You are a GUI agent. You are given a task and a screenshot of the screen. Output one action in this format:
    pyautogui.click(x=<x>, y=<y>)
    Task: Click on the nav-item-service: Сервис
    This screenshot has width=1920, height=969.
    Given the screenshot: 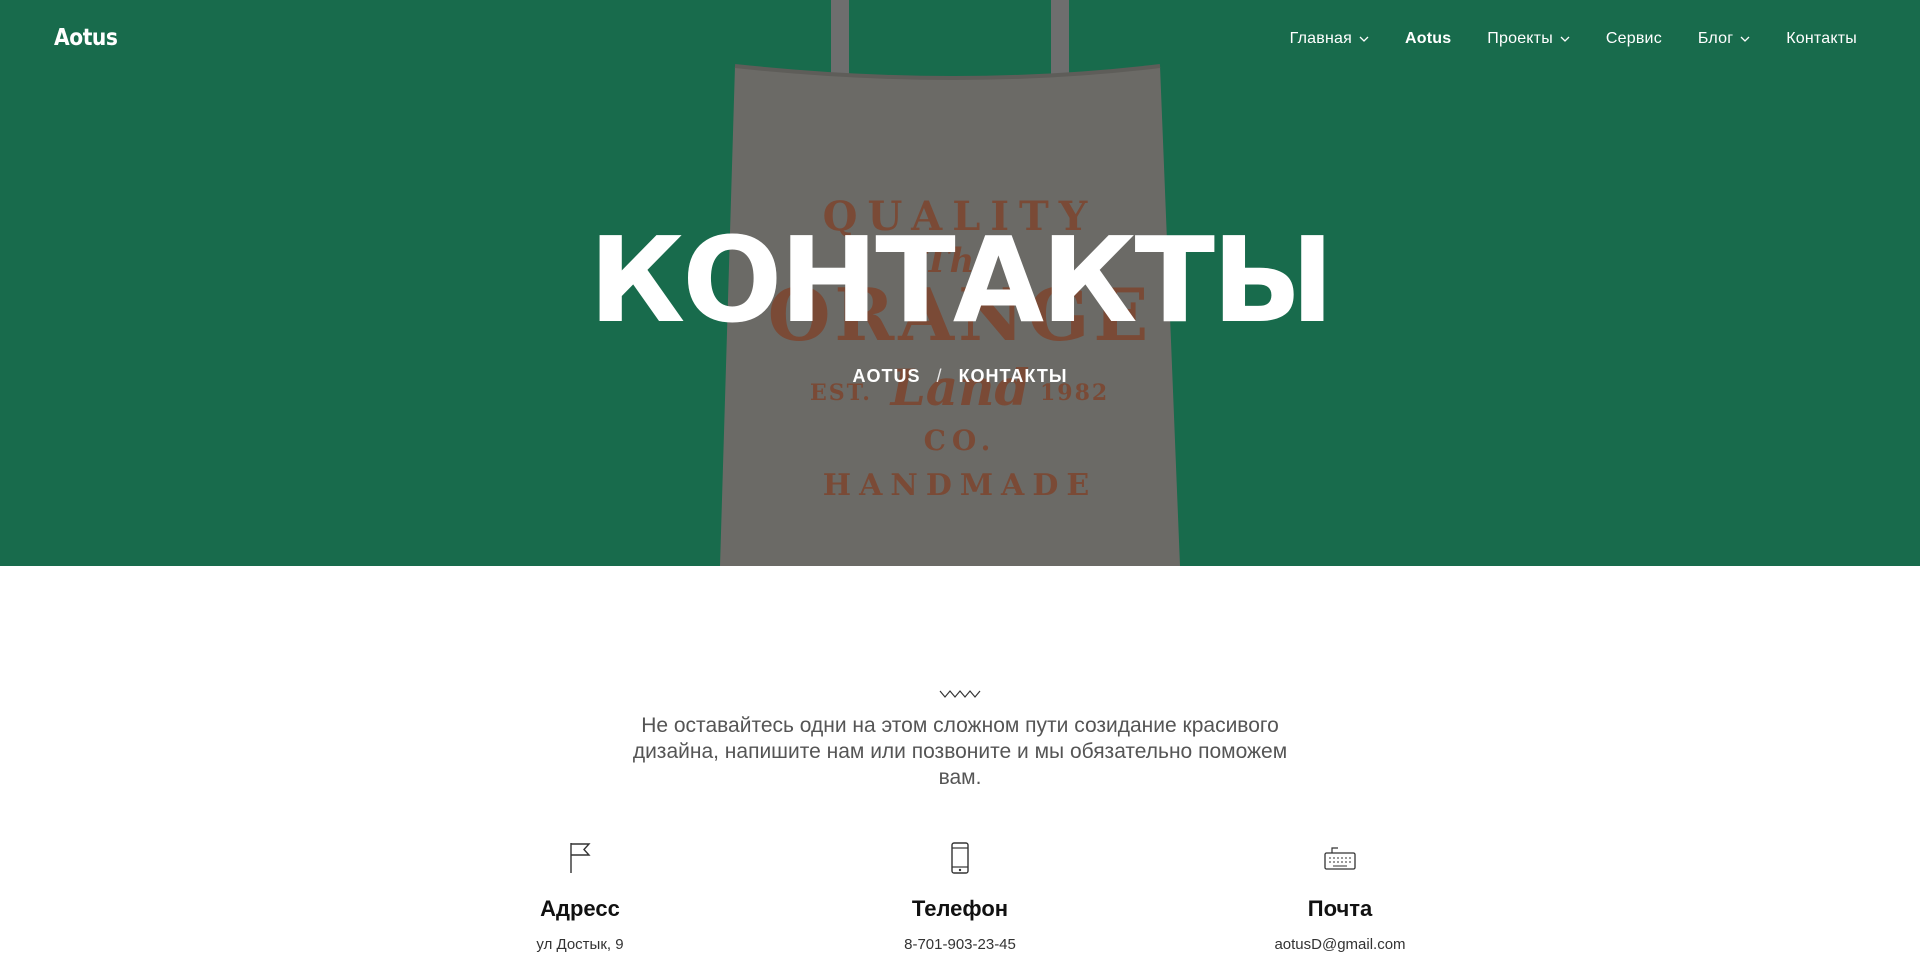 What is the action you would take?
    pyautogui.click(x=1634, y=39)
    